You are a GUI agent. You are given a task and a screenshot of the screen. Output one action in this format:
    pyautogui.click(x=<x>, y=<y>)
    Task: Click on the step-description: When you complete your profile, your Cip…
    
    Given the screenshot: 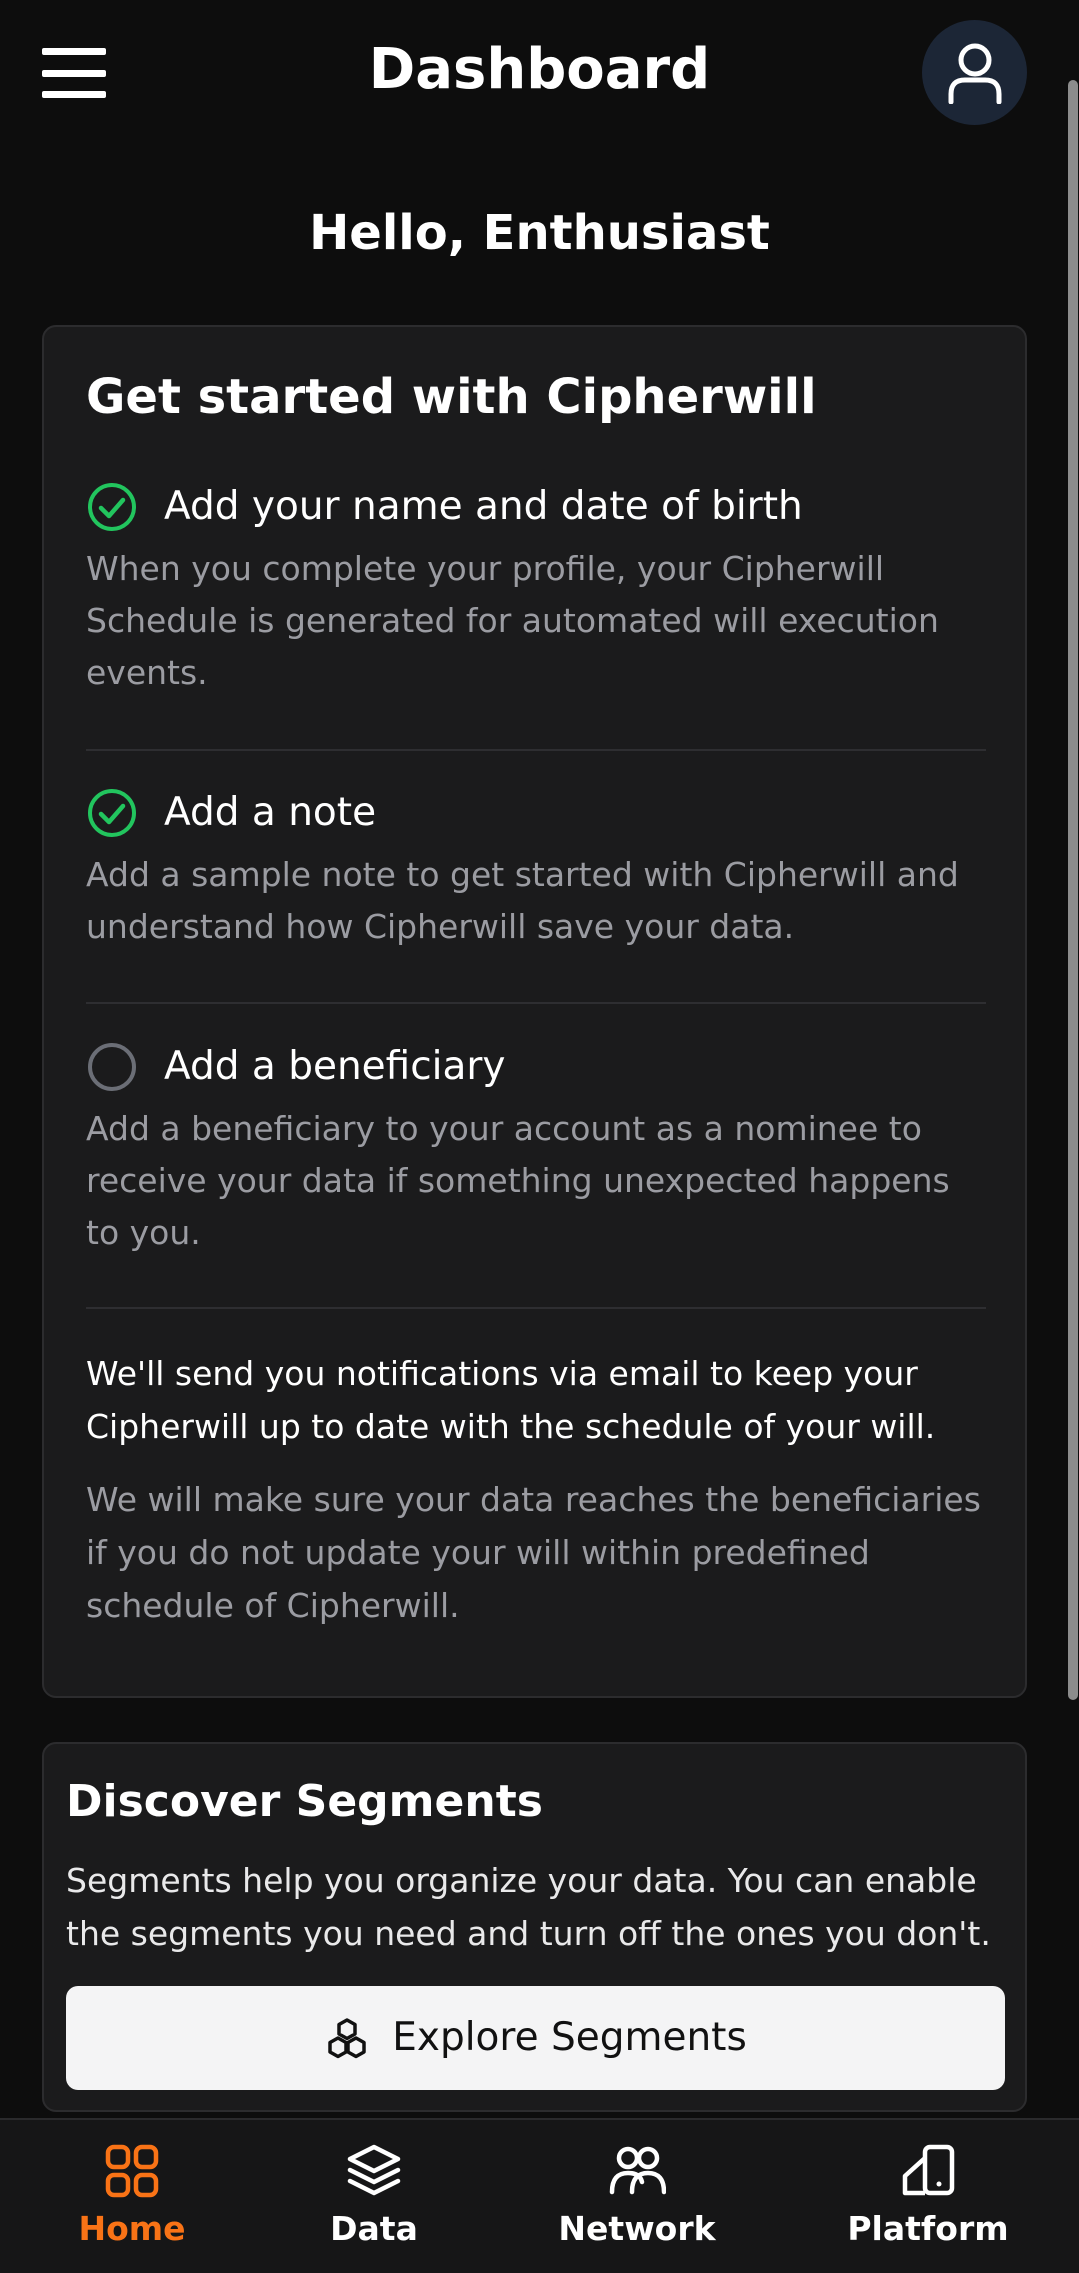 What is the action you would take?
    pyautogui.click(x=512, y=620)
    